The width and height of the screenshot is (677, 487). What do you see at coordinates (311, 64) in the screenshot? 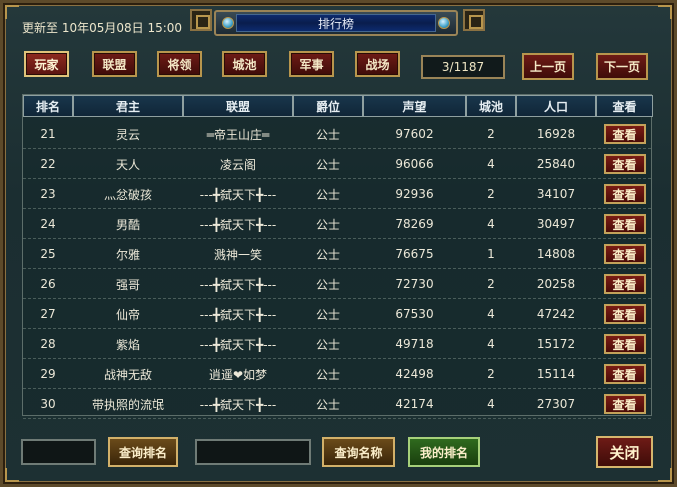
I see `category-tab: 军事` at bounding box center [311, 64].